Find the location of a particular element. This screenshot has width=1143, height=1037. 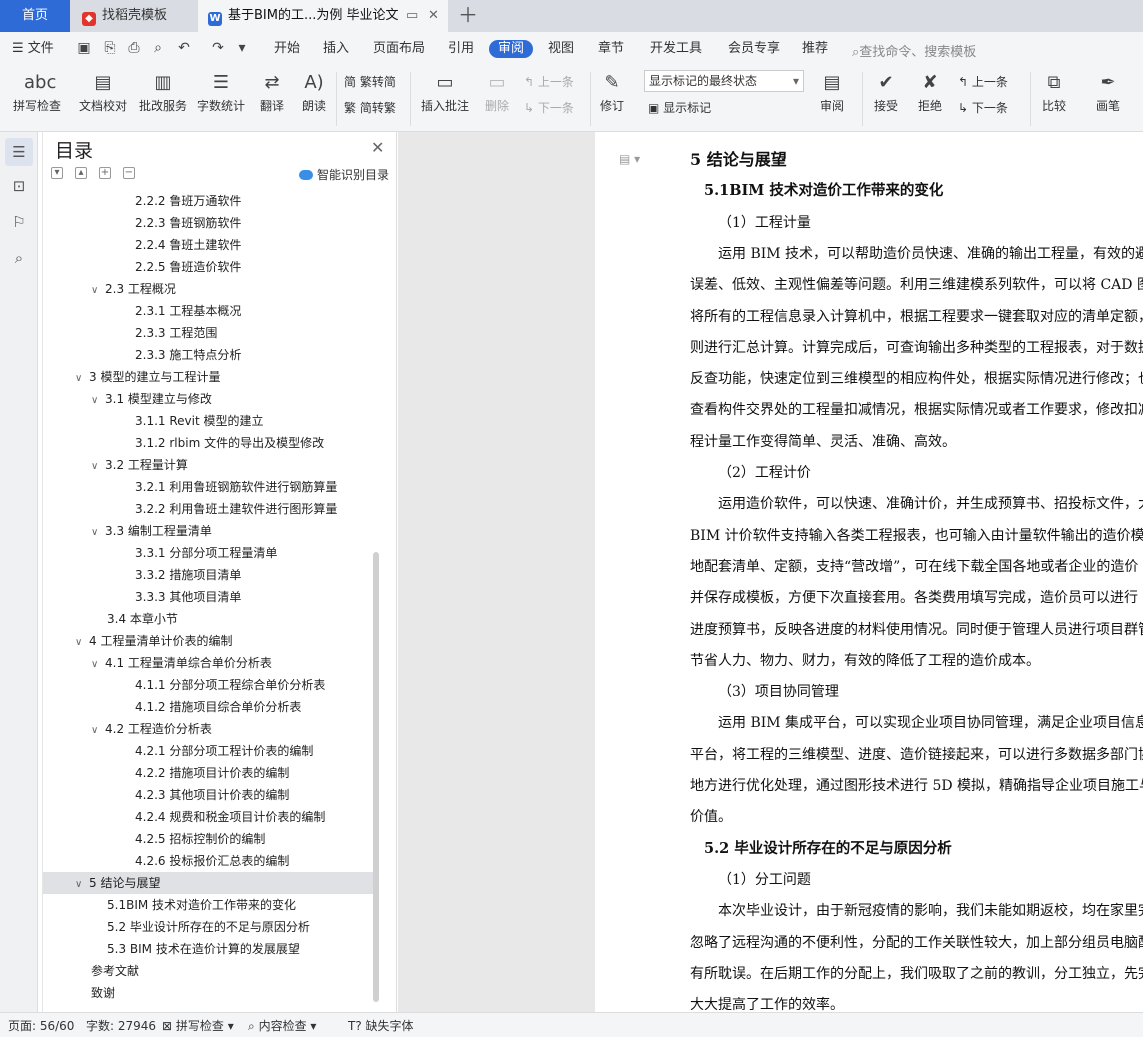

prev-comment-button: ↰ 上一条 is located at coordinates (549, 82).